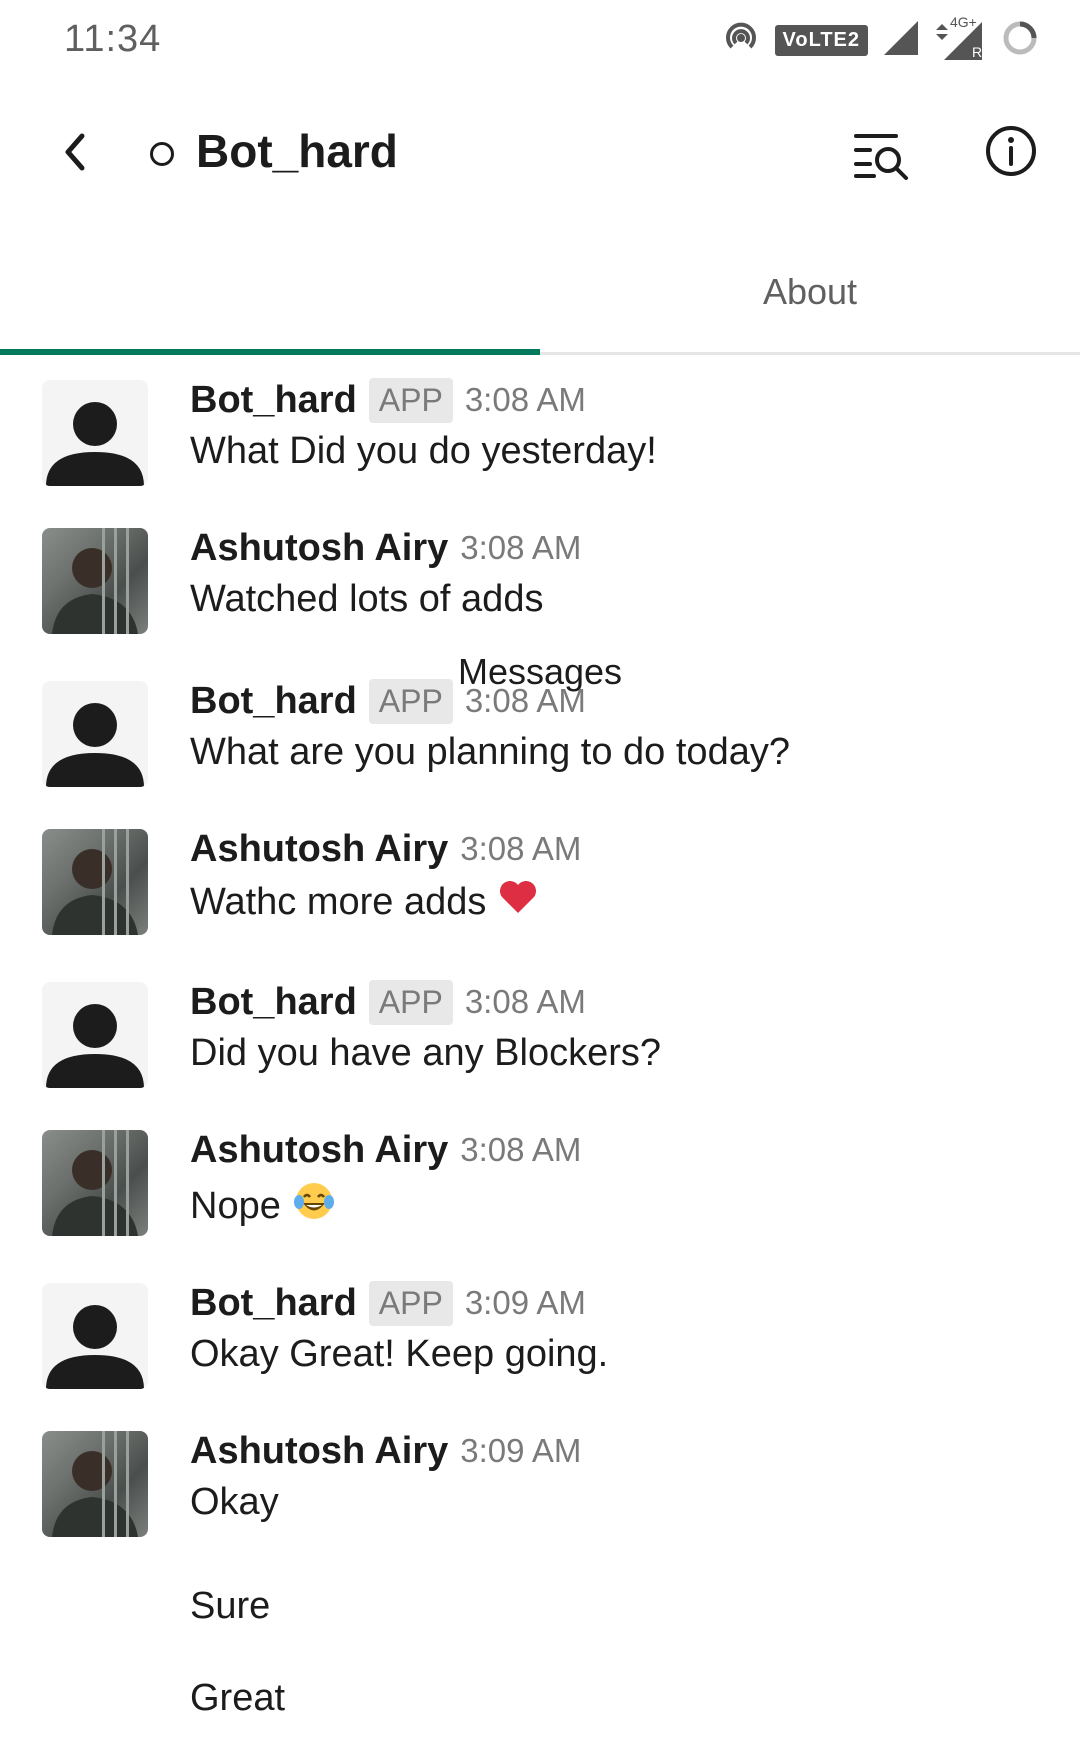 This screenshot has width=1080, height=1754. Describe the element at coordinates (235, 1205) in the screenshot. I see `message-text-content: Nope` at that location.